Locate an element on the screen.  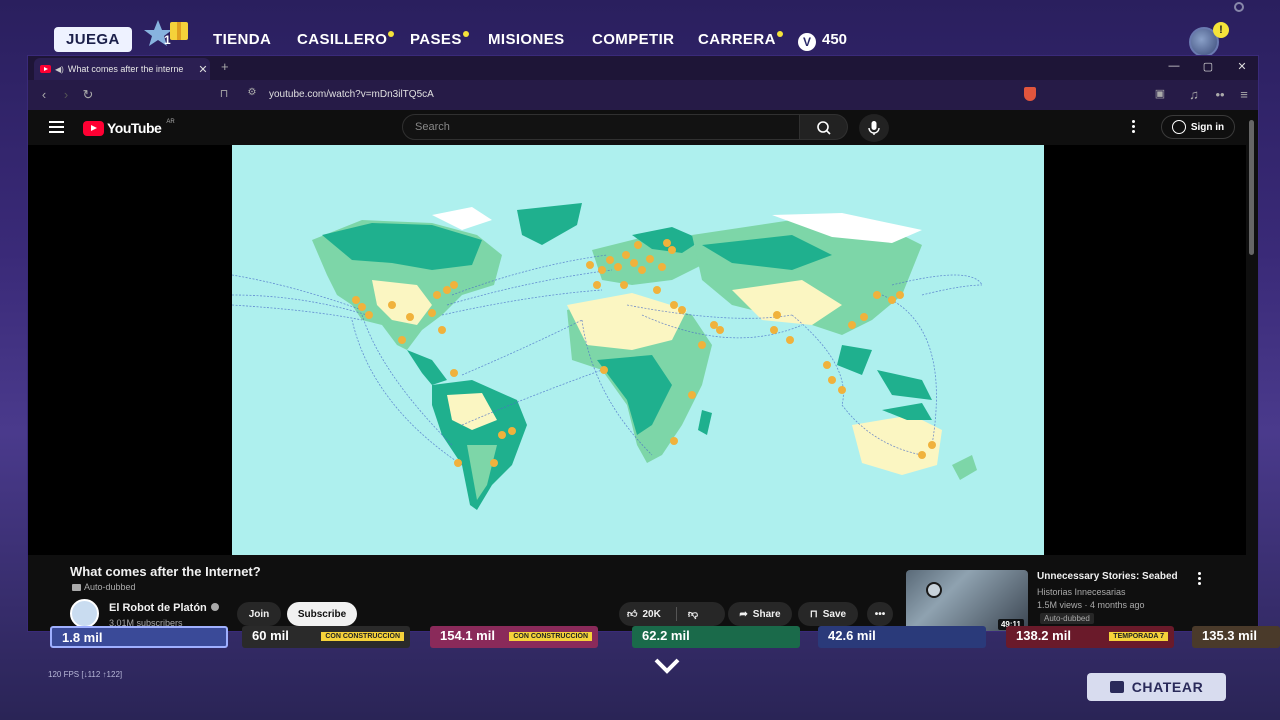
browser-tab-active: ◀) What comes after the interne ✕ is located at coordinates (122, 69).